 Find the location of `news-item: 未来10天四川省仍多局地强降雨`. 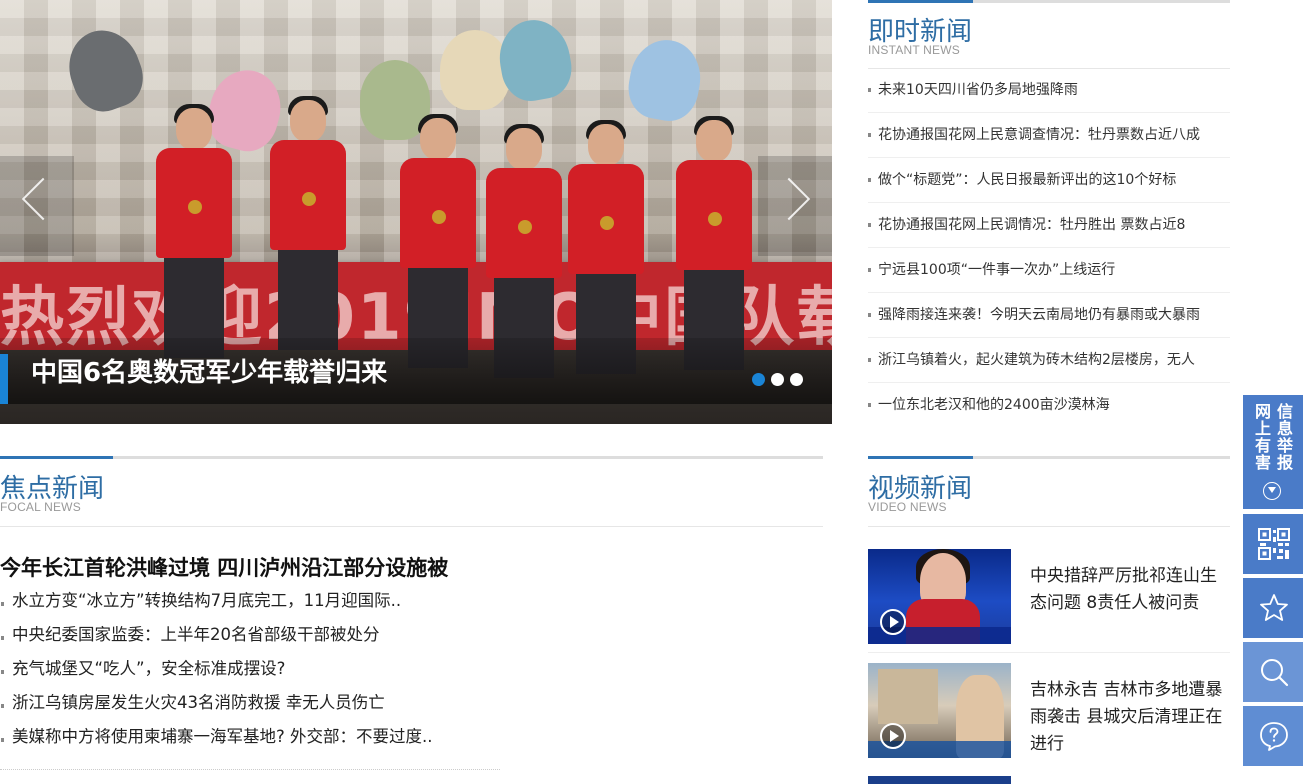

news-item: 未来10天四川省仍多局地强降雨 is located at coordinates (1049, 90).